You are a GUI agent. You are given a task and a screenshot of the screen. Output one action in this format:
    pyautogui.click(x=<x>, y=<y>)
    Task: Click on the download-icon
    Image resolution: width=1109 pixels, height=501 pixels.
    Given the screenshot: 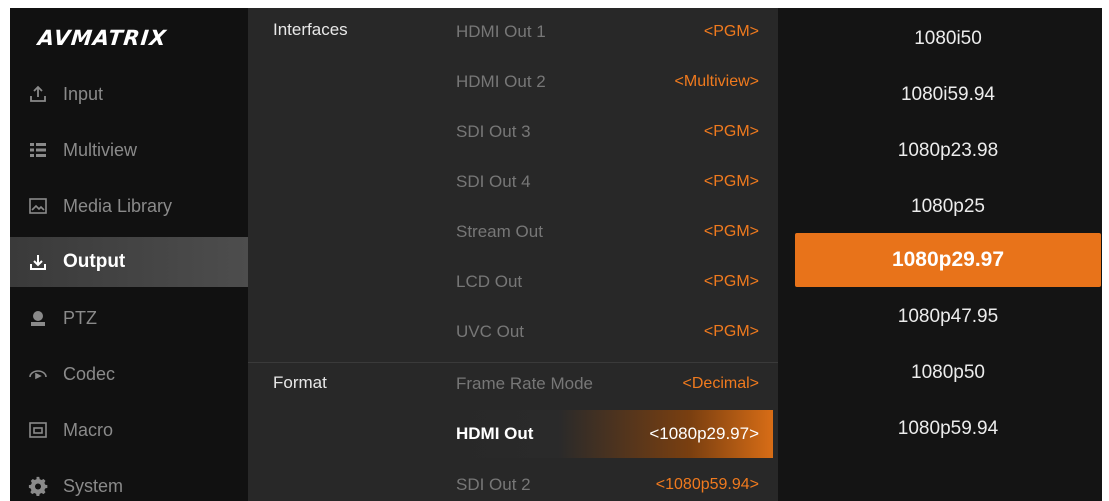 What is the action you would take?
    pyautogui.click(x=38, y=262)
    